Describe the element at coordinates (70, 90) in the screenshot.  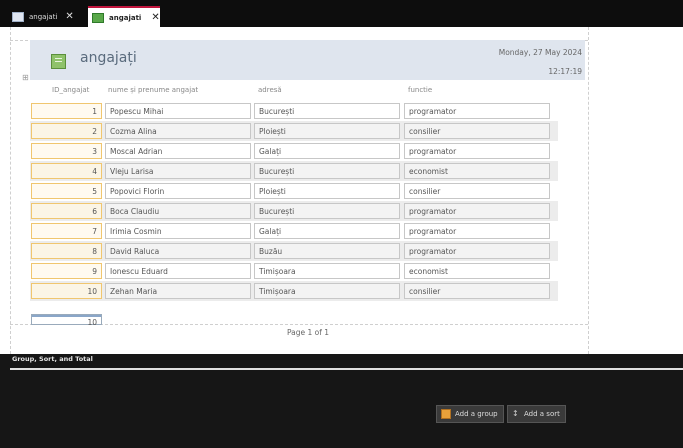
I see `column-header-id: ID_angajat` at that location.